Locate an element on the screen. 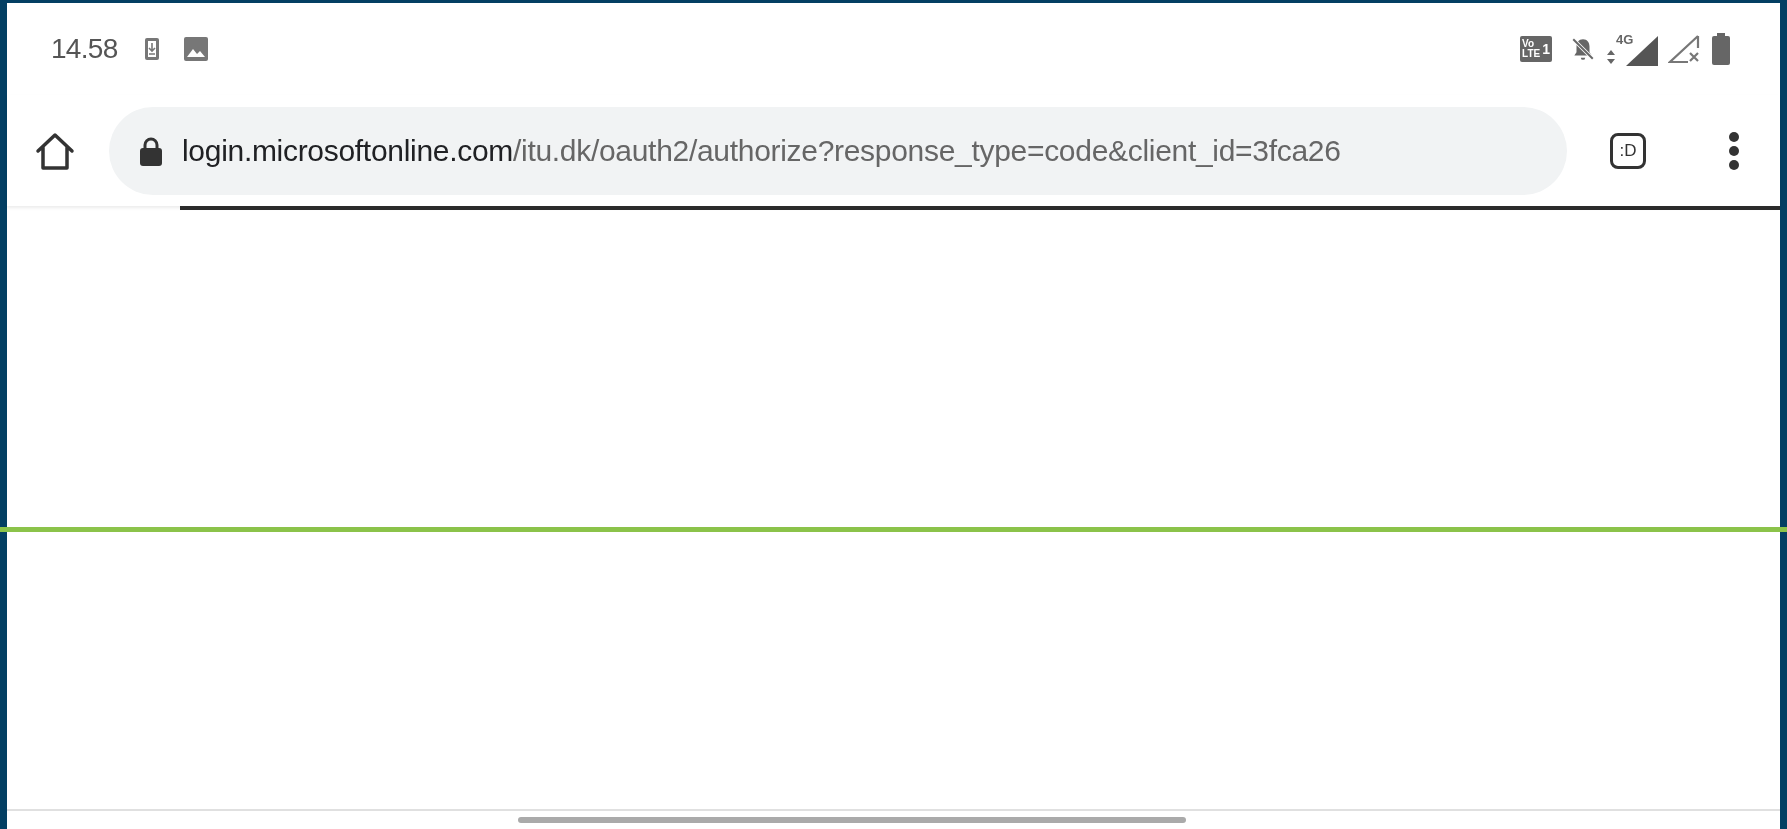  lock-icon is located at coordinates (151, 150).